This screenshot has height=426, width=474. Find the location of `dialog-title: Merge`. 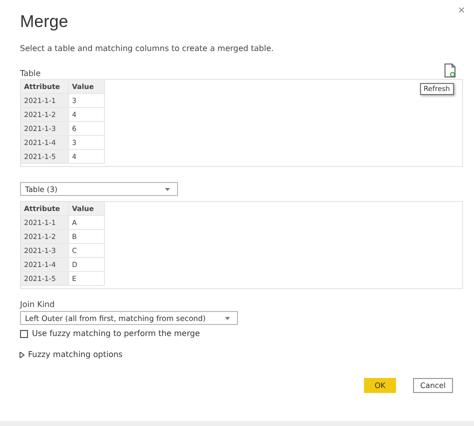

dialog-title: Merge is located at coordinates (45, 22).